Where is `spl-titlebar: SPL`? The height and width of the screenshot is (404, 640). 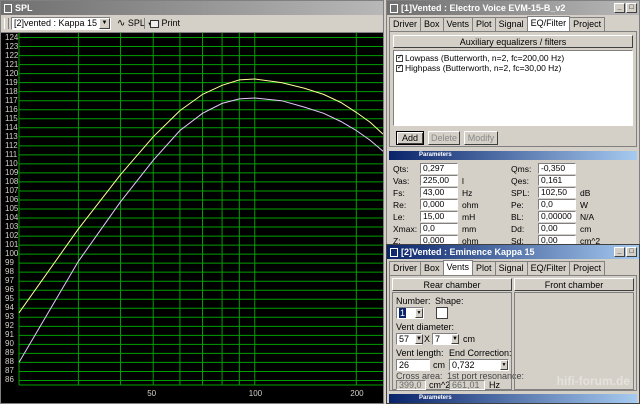 spl-titlebar: SPL is located at coordinates (192, 8).